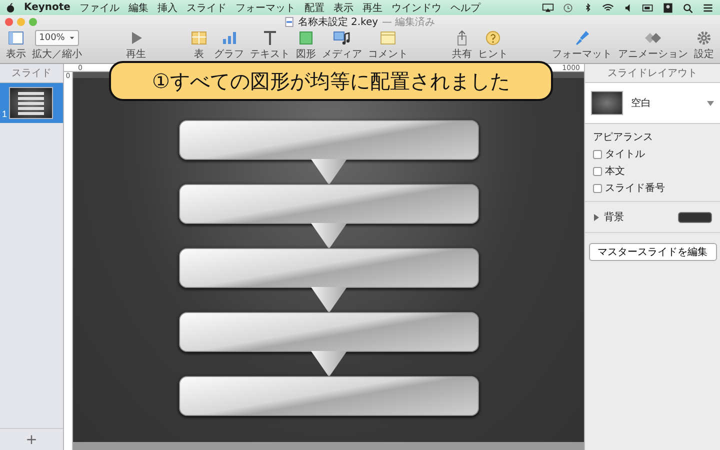 The width and height of the screenshot is (720, 450). Describe the element at coordinates (608, 7) in the screenshot. I see `wifi-icon` at that location.